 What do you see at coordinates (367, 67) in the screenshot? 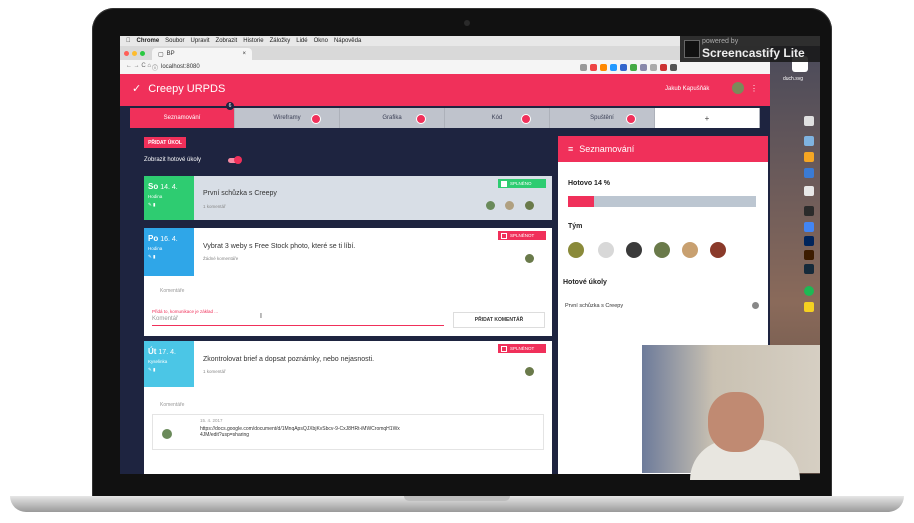
I see `url-field: ⓘ localhost:8080` at bounding box center [367, 67].